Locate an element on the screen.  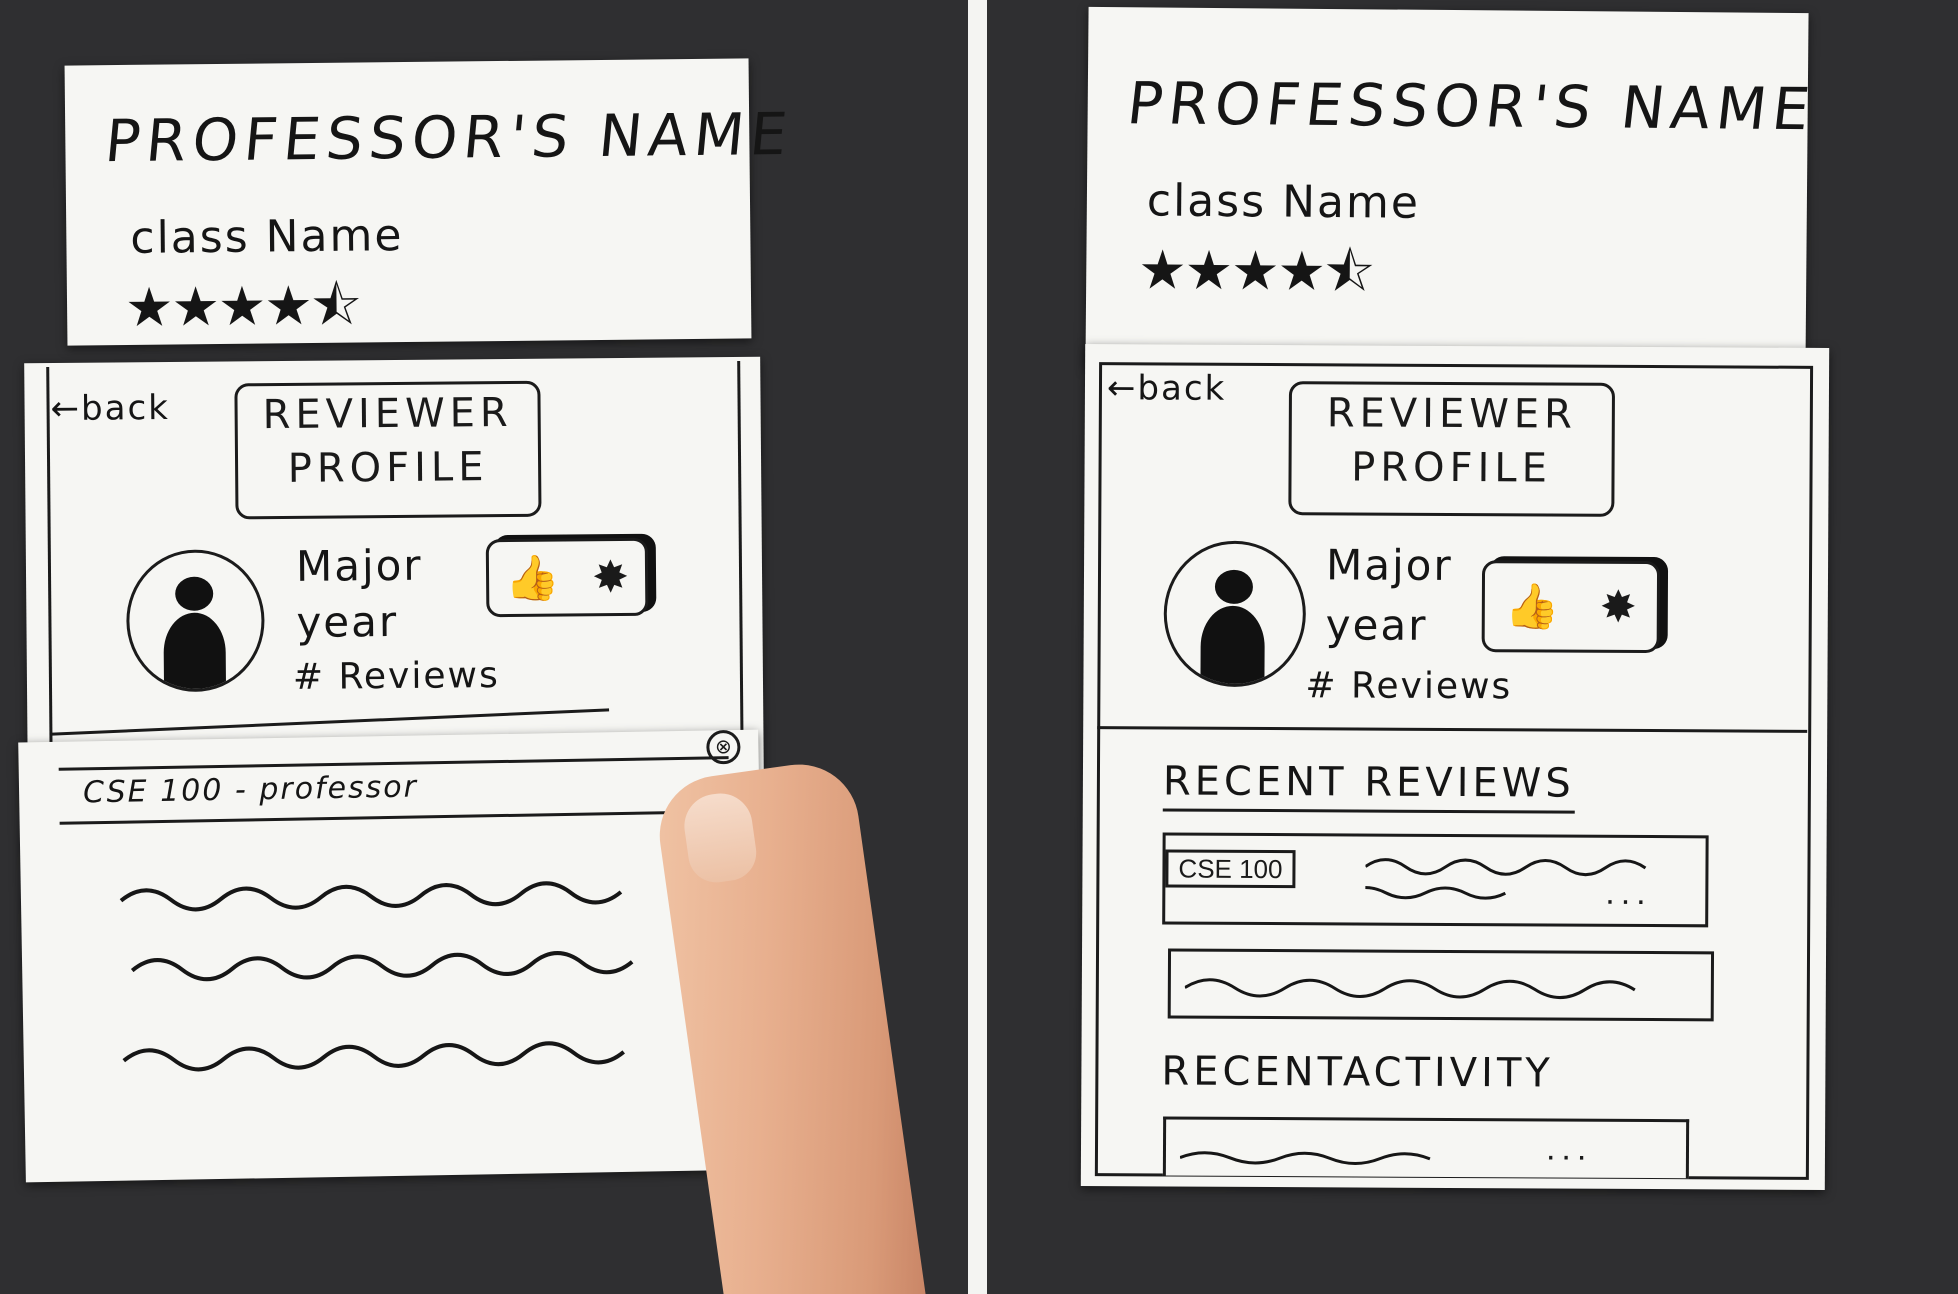
recent-activity-heading: RECENTACTIVITY is located at coordinates (1357, 1072).